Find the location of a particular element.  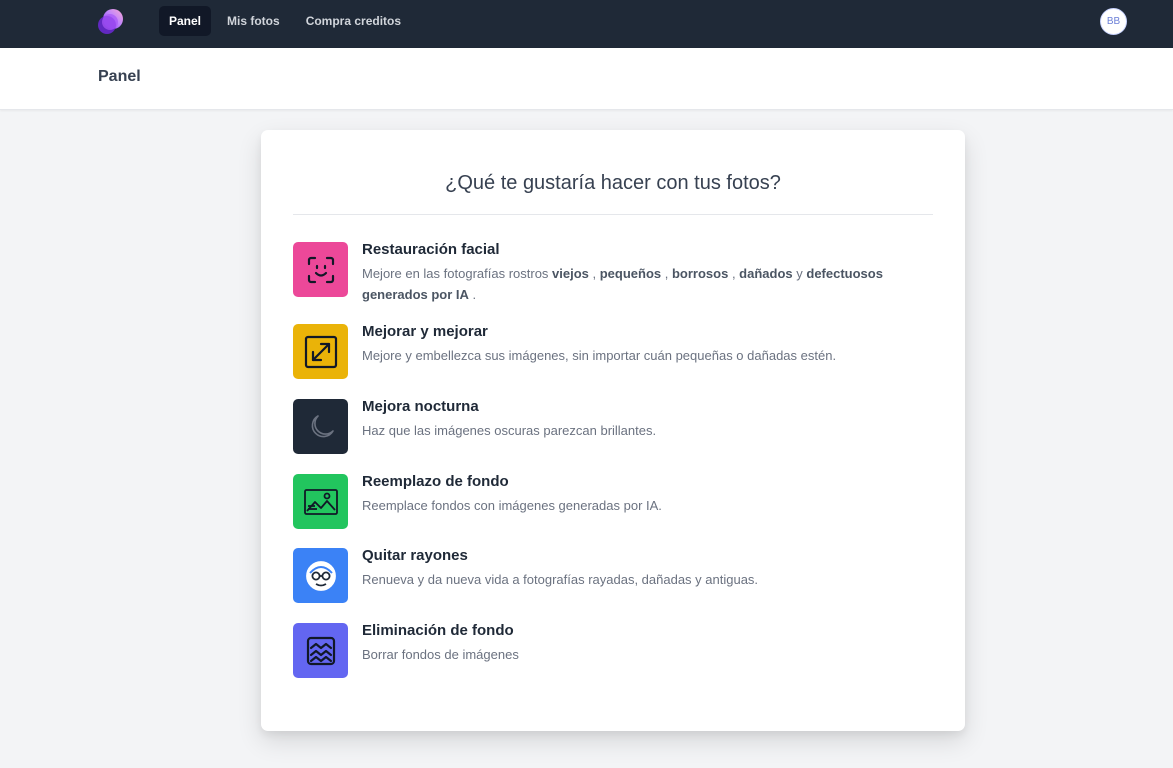

option-title: Mejora nocturna is located at coordinates (420, 406).